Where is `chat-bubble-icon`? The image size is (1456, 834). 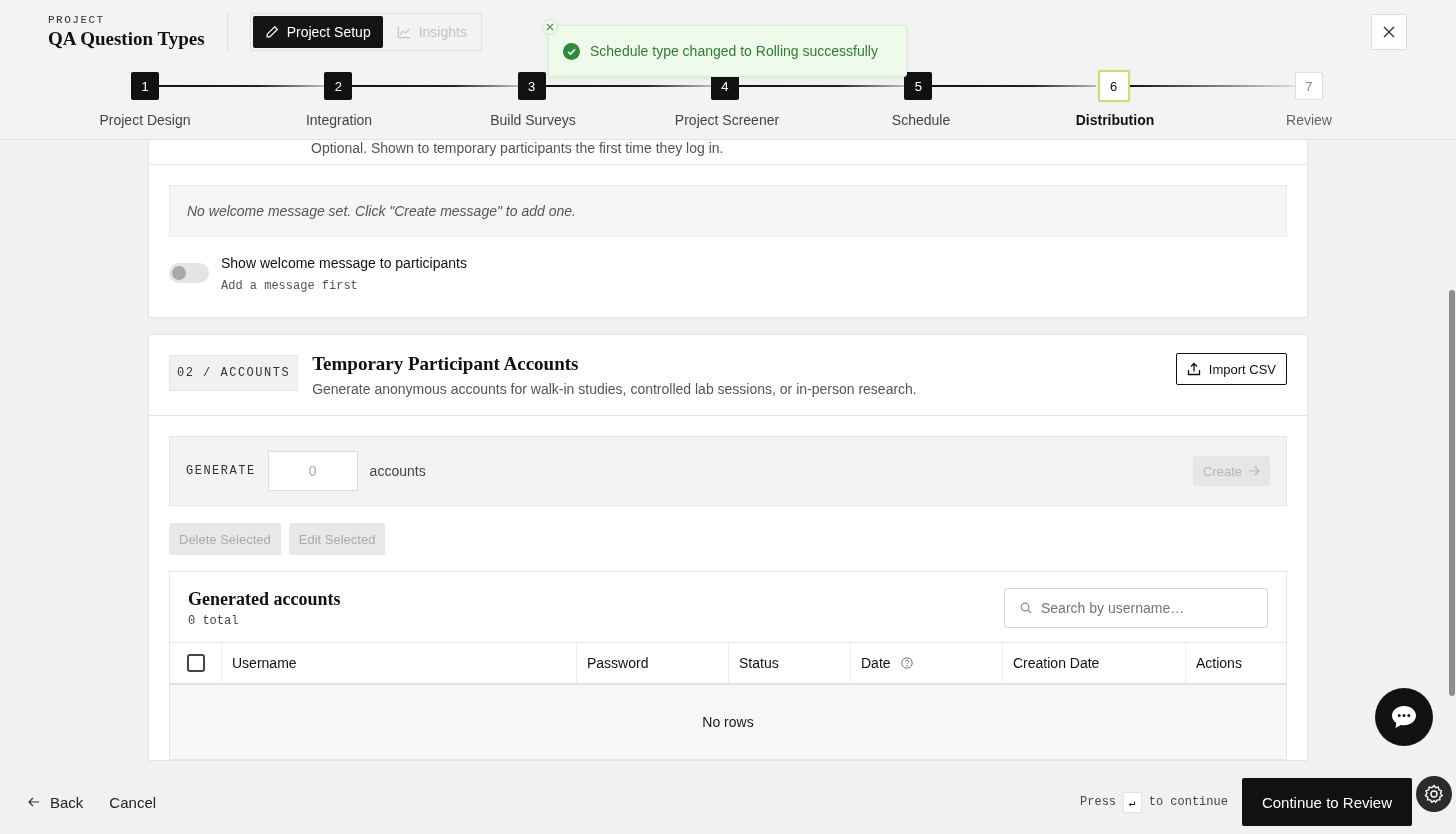 chat-bubble-icon is located at coordinates (1404, 717).